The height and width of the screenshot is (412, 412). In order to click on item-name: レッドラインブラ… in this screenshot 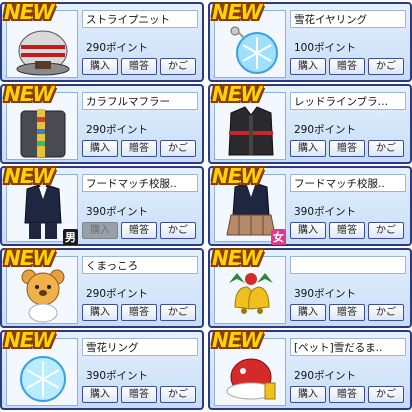, I will do `click(348, 101)`.